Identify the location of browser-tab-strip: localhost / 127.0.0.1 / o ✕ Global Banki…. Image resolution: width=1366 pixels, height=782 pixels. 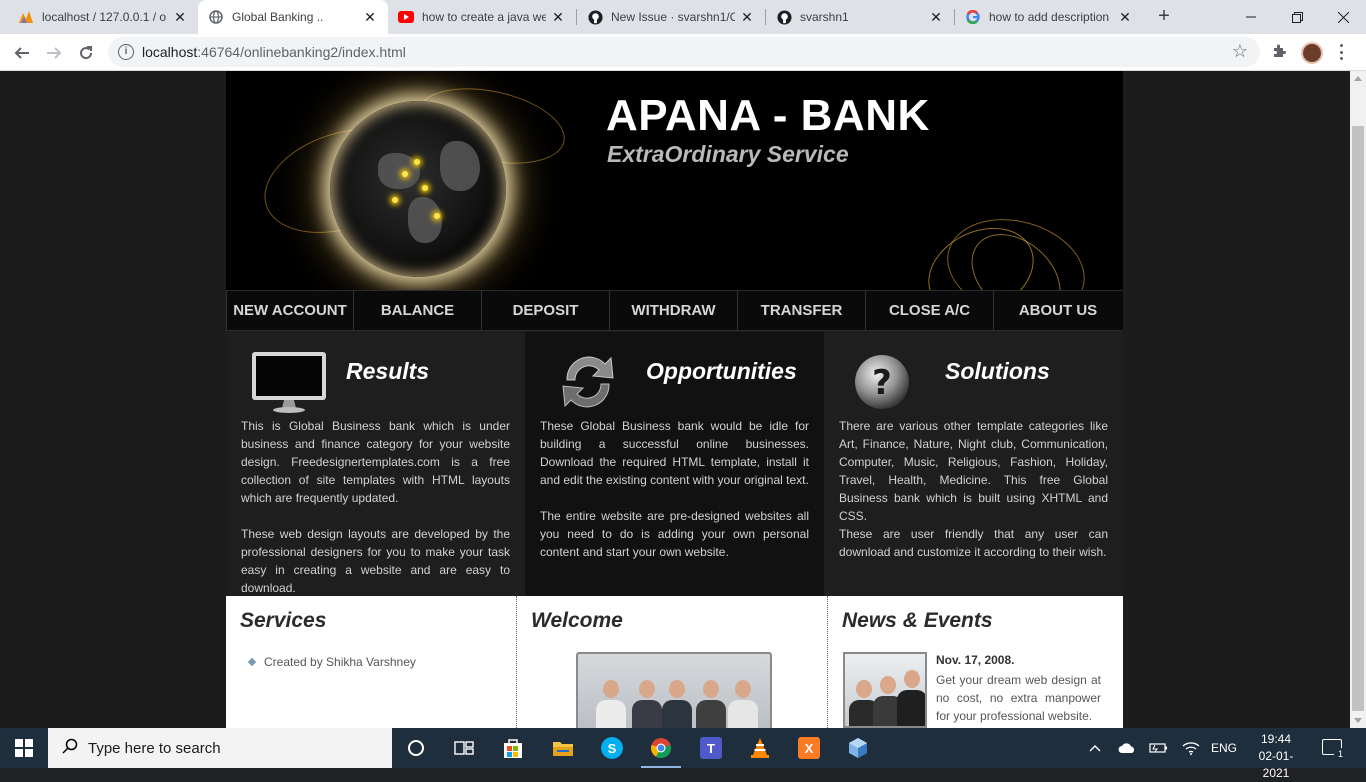
(683, 17).